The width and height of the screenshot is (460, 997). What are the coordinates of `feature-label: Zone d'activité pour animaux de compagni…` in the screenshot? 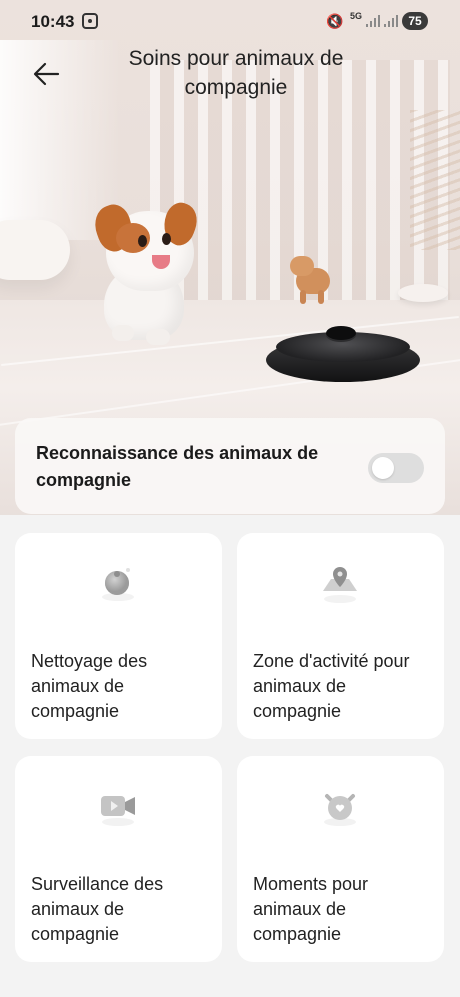 It's located at (331, 686).